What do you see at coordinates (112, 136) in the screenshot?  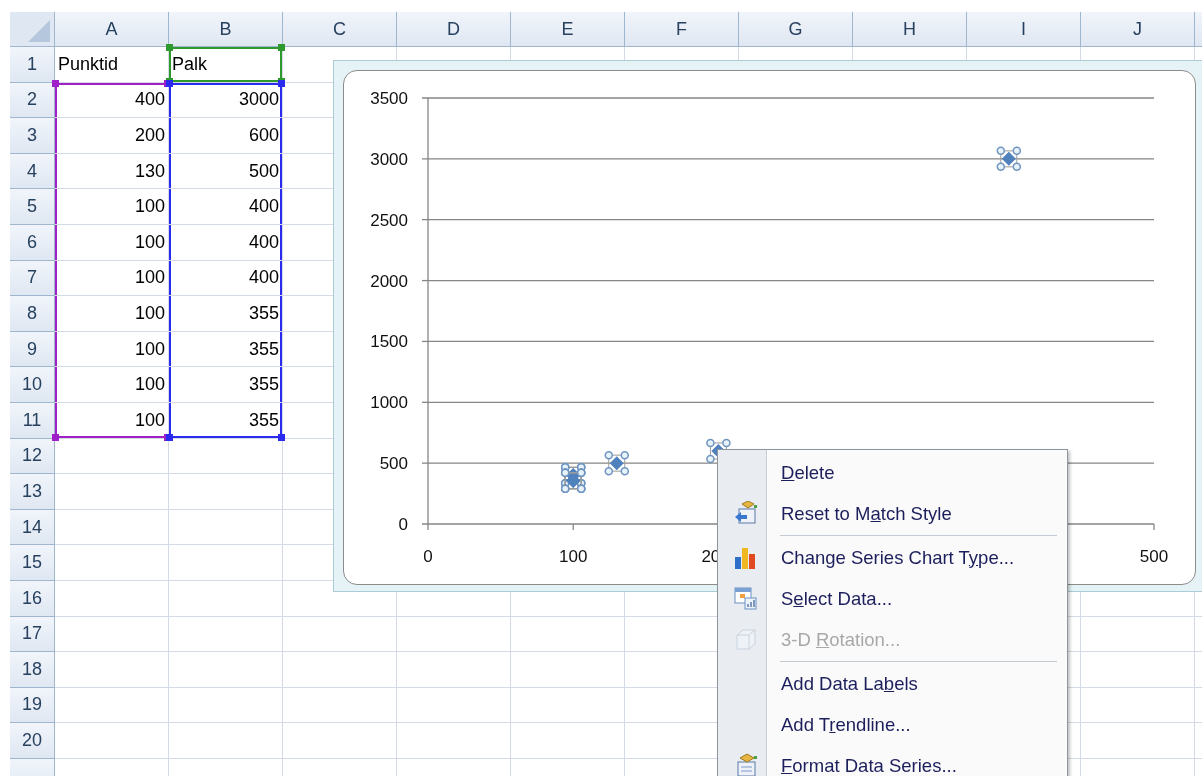 I see `table-cell: 200` at bounding box center [112, 136].